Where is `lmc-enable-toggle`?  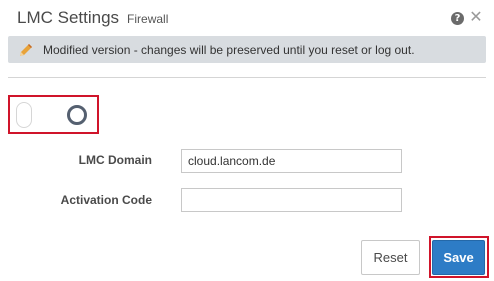
lmc-enable-toggle is located at coordinates (53, 115).